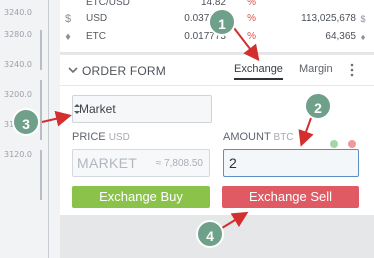 Image resolution: width=374 pixels, height=258 pixels. Describe the element at coordinates (283, 137) in the screenshot. I see `amount-currency: BTC` at that location.